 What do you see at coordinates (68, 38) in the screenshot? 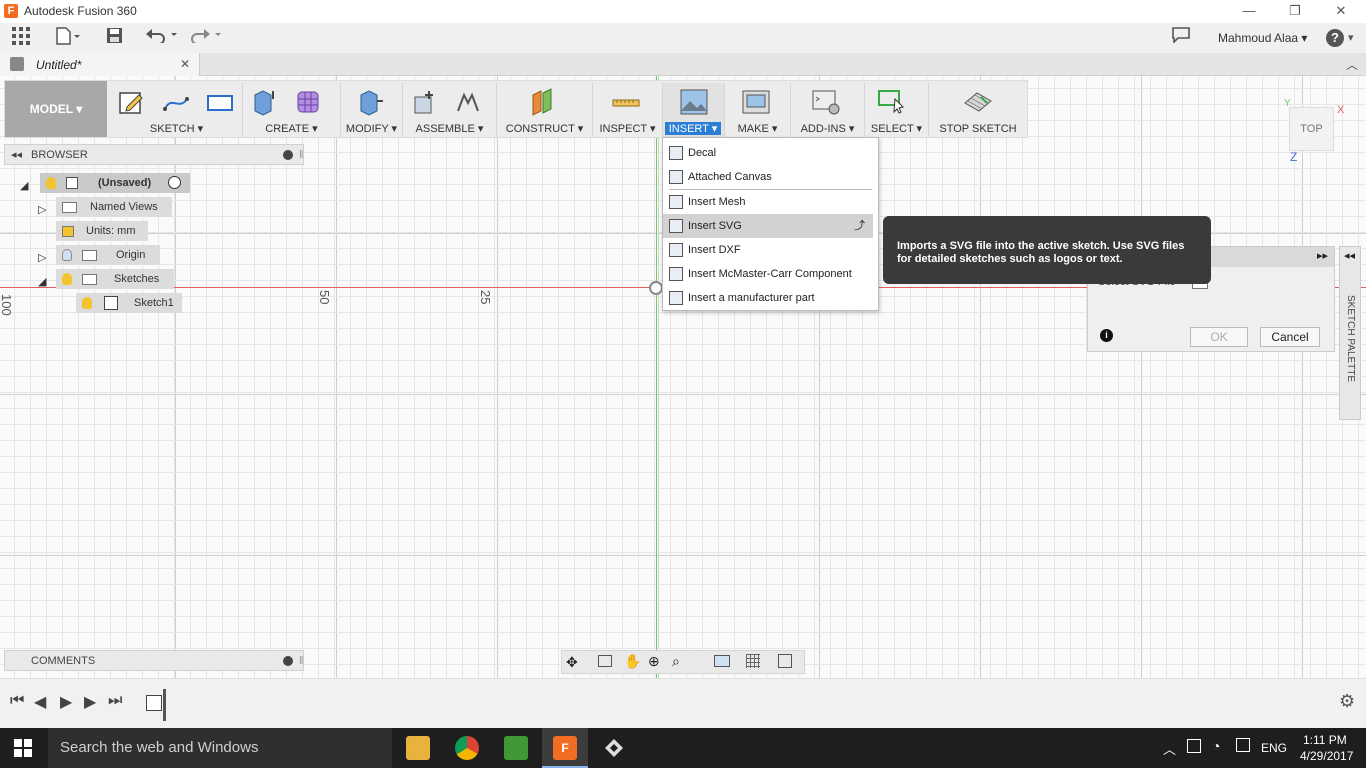
I see `file-menu-icon` at bounding box center [68, 38].